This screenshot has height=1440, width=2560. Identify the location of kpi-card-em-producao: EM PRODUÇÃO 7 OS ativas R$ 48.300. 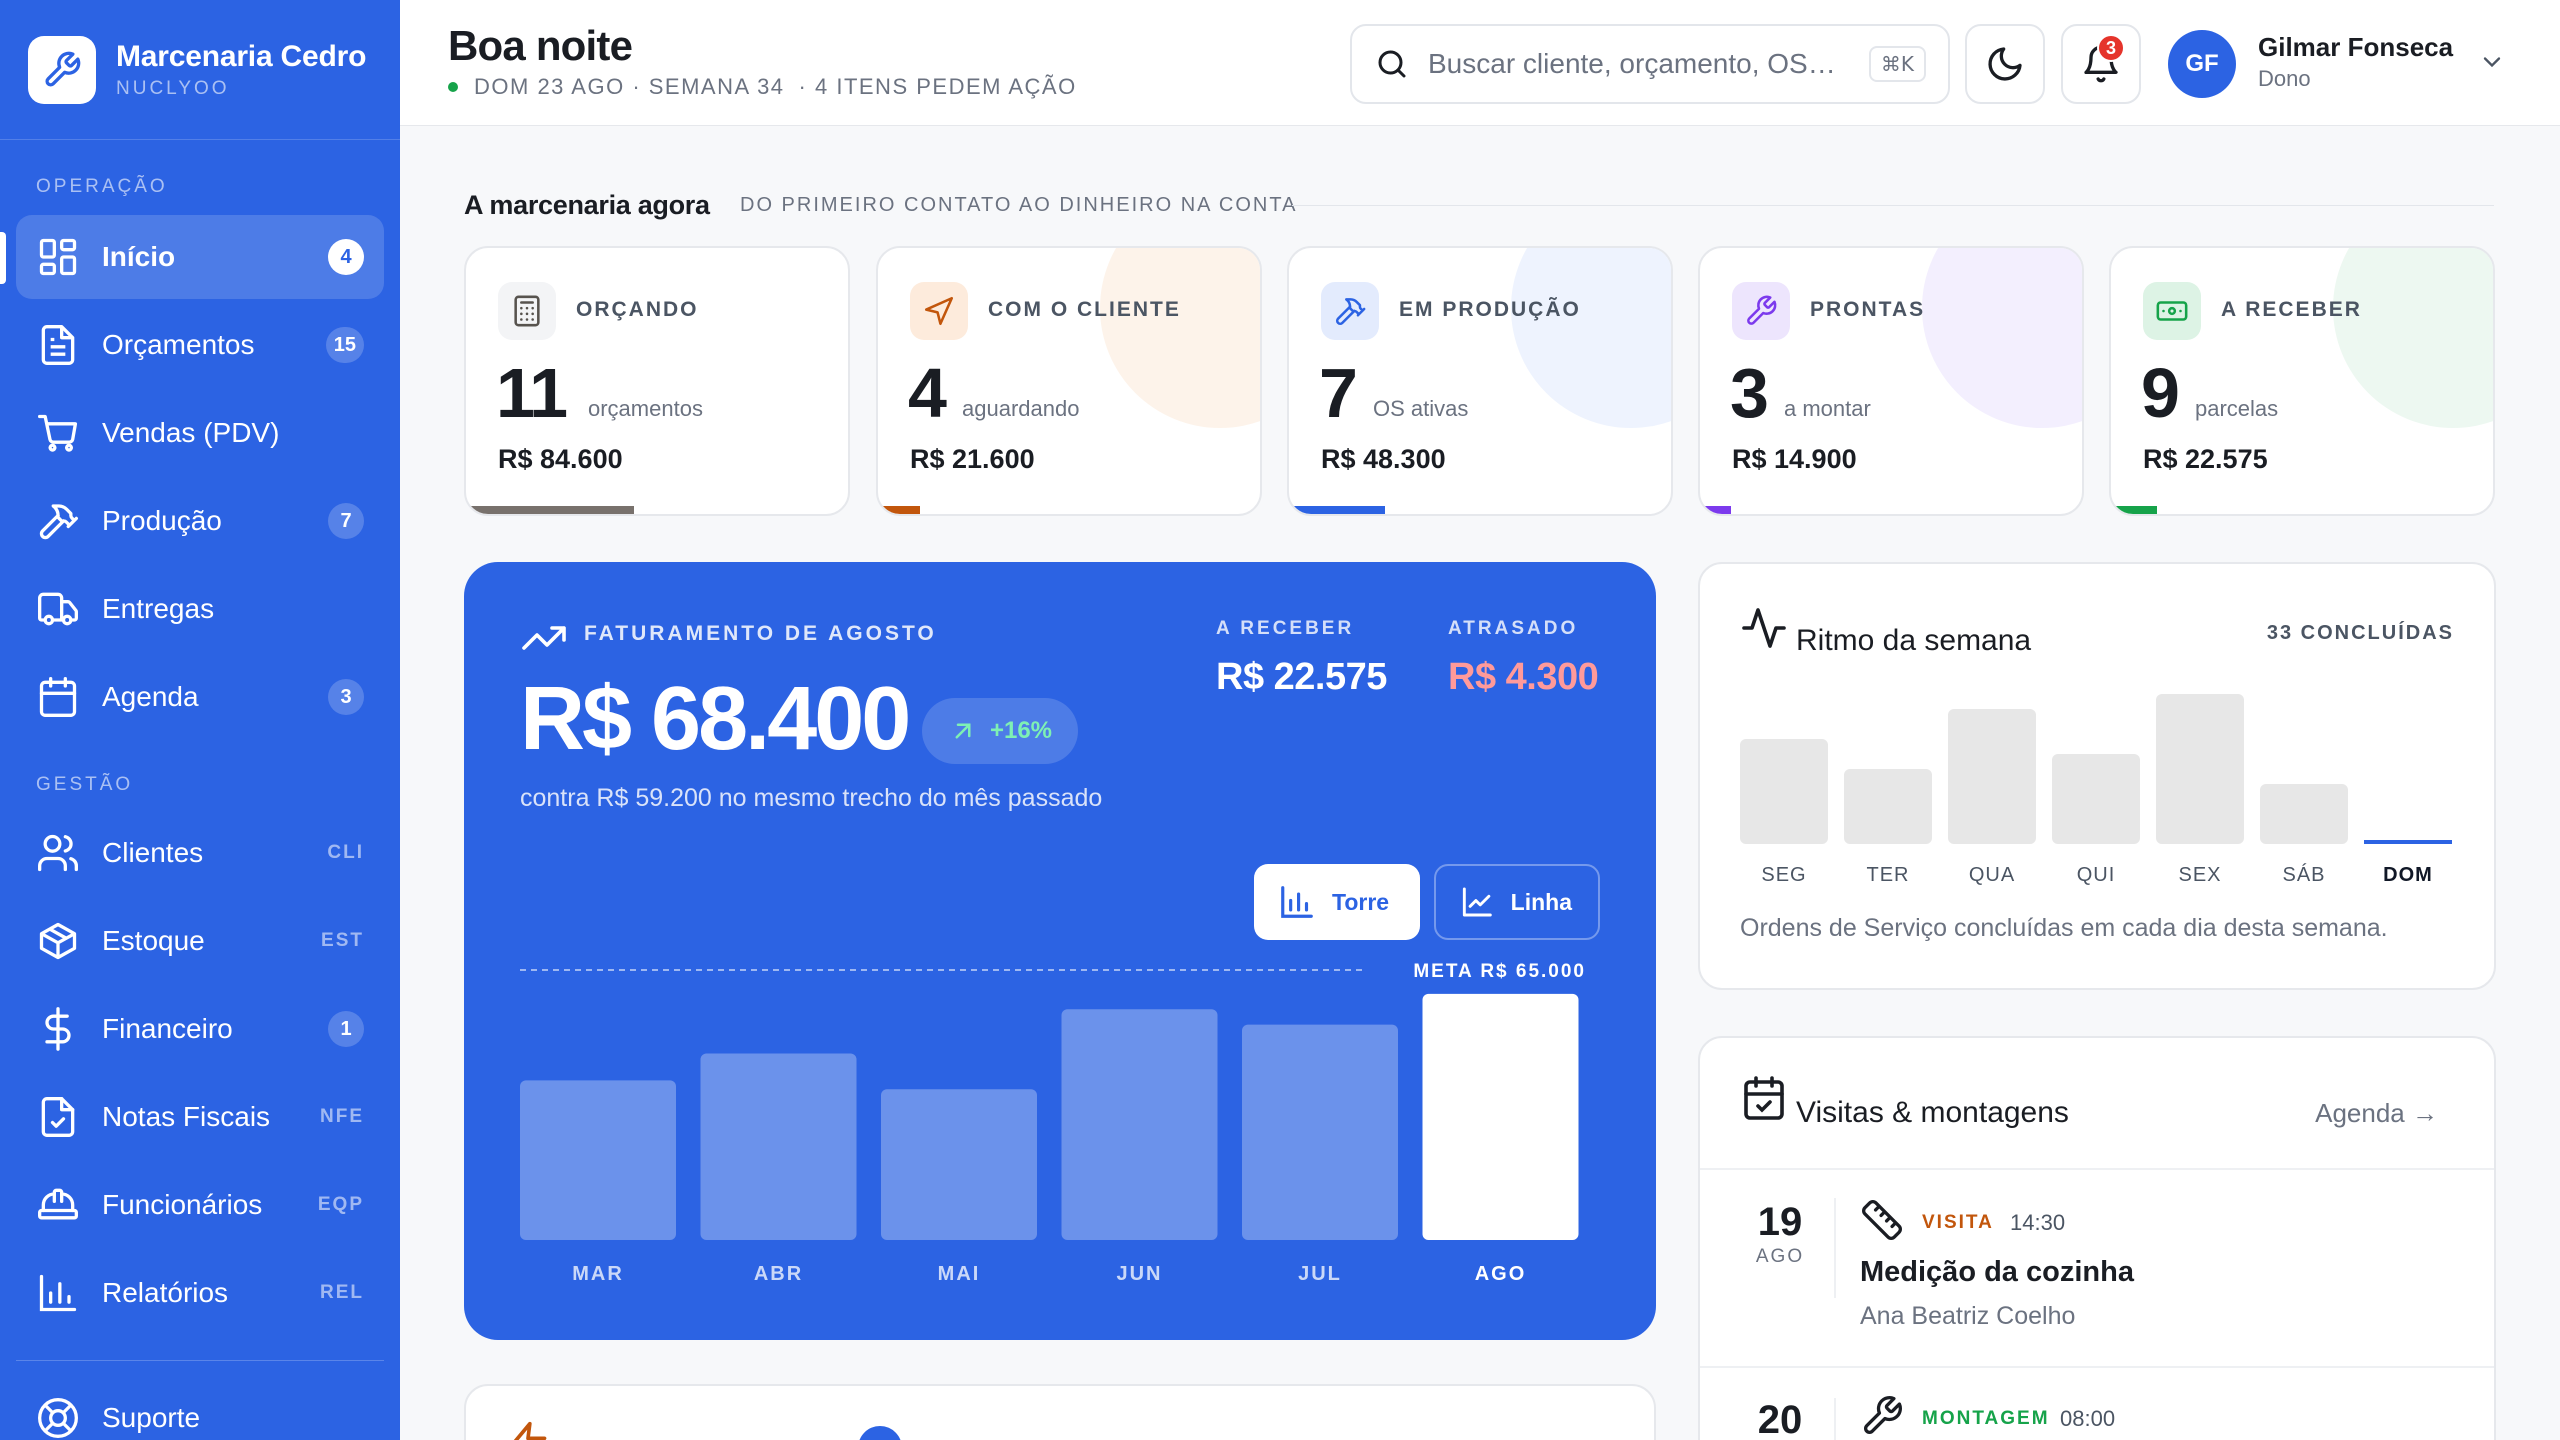
(1480, 381).